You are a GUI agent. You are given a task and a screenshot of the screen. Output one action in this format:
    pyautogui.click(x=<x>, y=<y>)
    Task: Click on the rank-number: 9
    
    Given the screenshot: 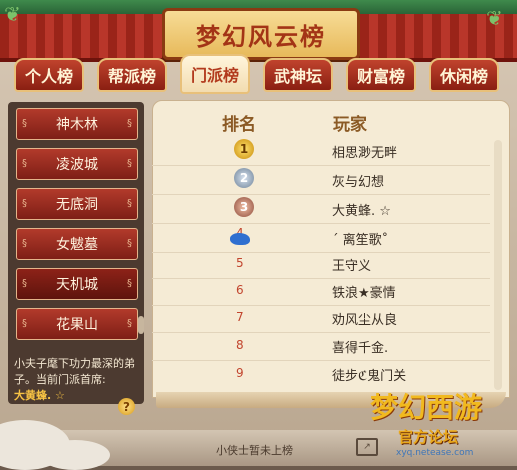 What is the action you would take?
    pyautogui.click(x=240, y=373)
    